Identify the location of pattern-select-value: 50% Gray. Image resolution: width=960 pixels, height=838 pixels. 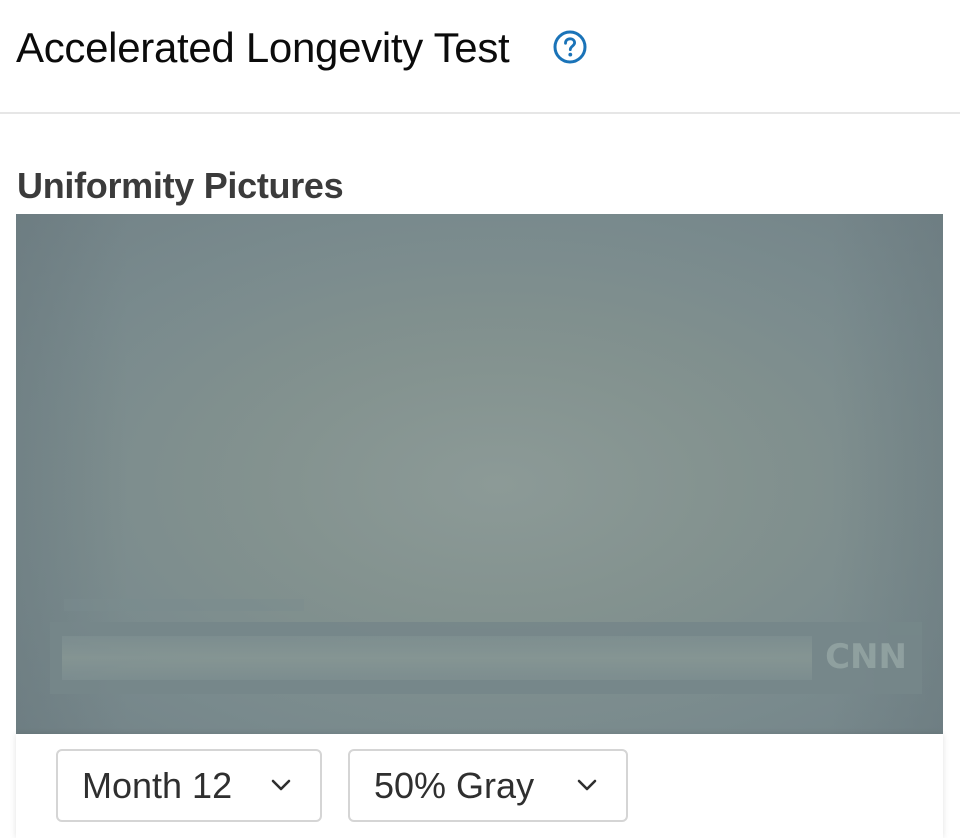
(454, 785).